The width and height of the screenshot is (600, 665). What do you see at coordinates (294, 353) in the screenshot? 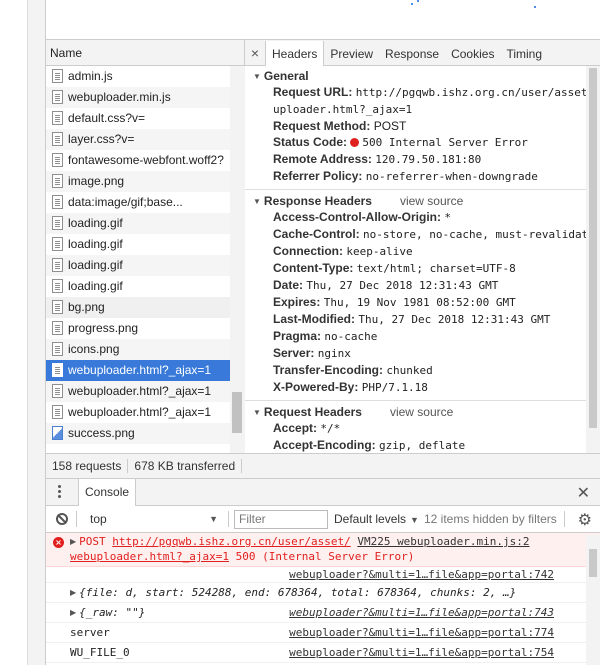
I see `header-key: Server:` at bounding box center [294, 353].